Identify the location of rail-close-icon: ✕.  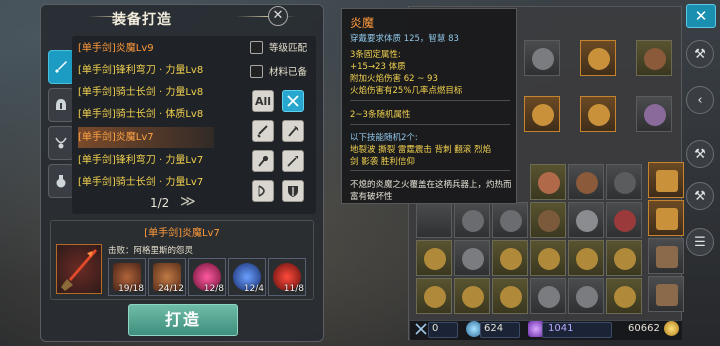
(701, 16).